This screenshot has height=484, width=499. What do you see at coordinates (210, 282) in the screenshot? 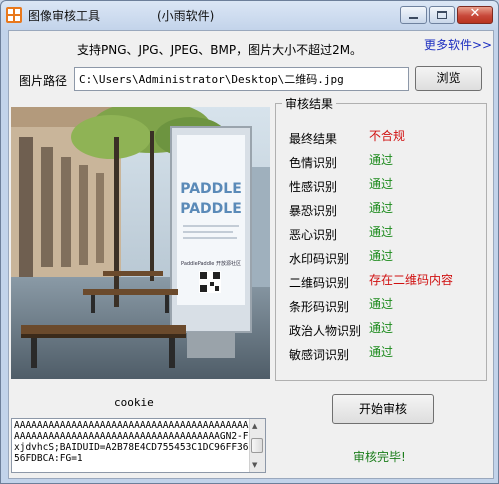
I see `qr-code-image` at bounding box center [210, 282].